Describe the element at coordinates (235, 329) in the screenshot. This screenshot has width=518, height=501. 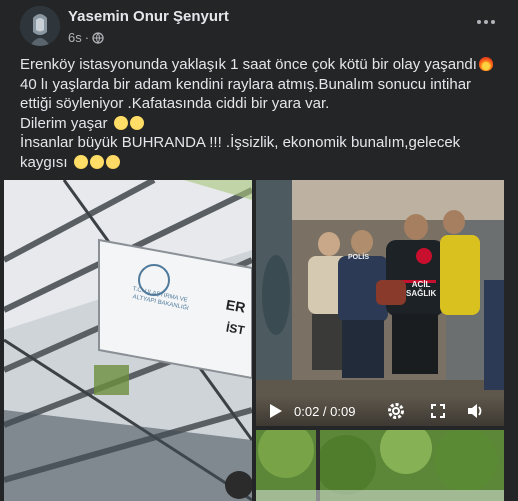
I see `sign-station-name-part-2: İST` at that location.